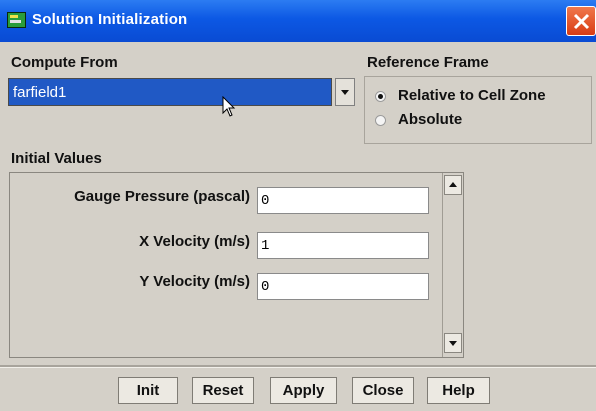 This screenshot has height=411, width=596. What do you see at coordinates (453, 343) in the screenshot?
I see `scroll-down-arrow-icon` at bounding box center [453, 343].